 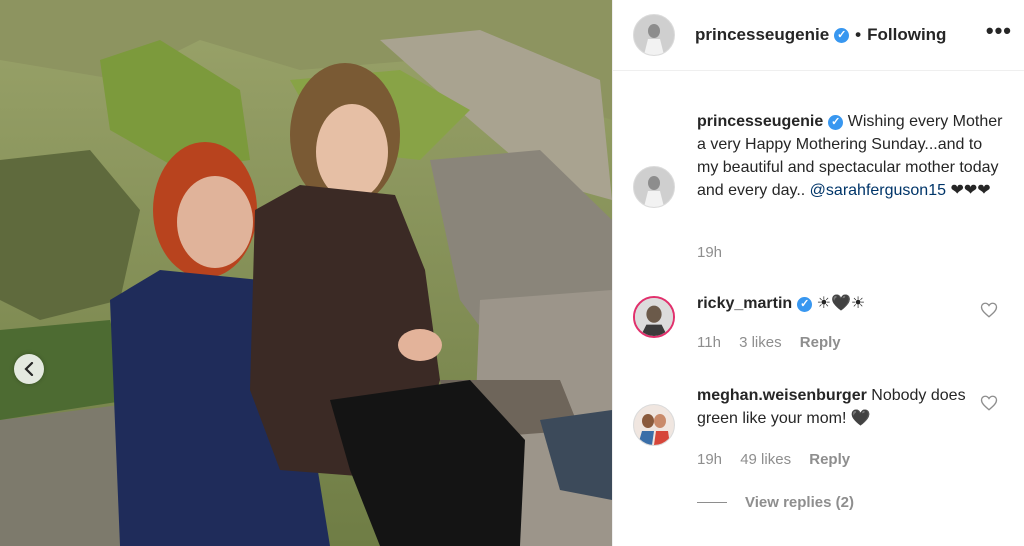 I want to click on following-button: Following, so click(x=906, y=35).